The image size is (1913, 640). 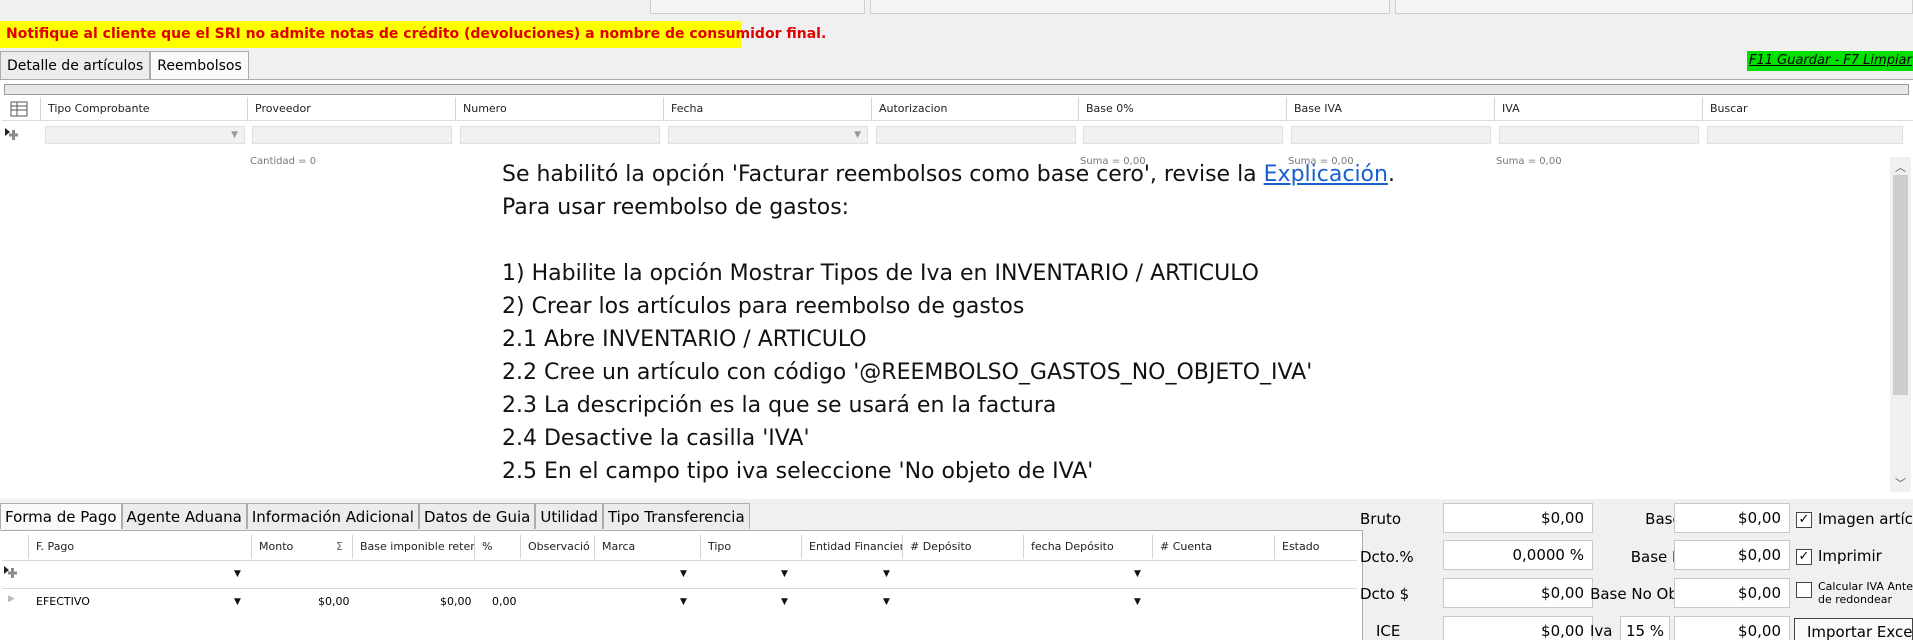 I want to click on tab-forma-de-pago: Forma de Pago, so click(x=61, y=516).